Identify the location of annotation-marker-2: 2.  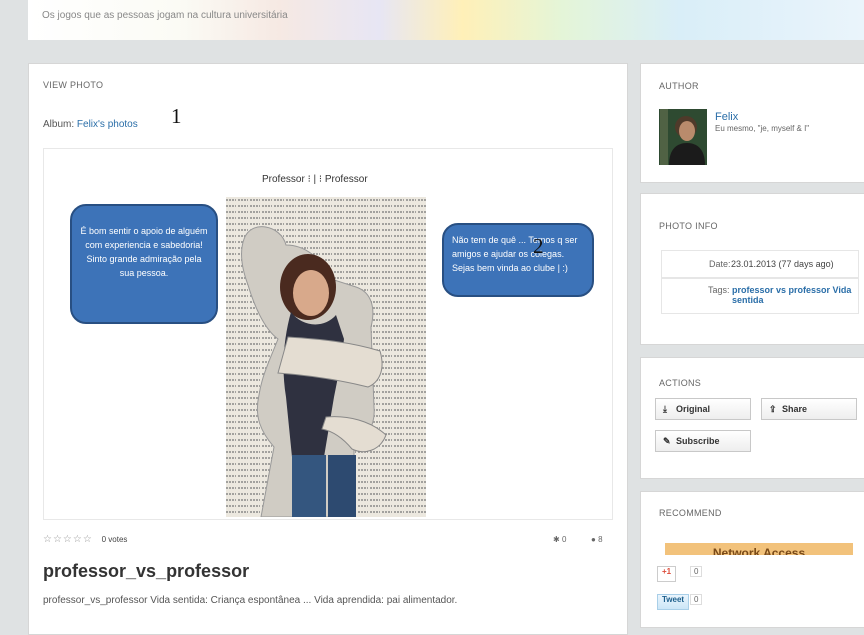
(538, 246).